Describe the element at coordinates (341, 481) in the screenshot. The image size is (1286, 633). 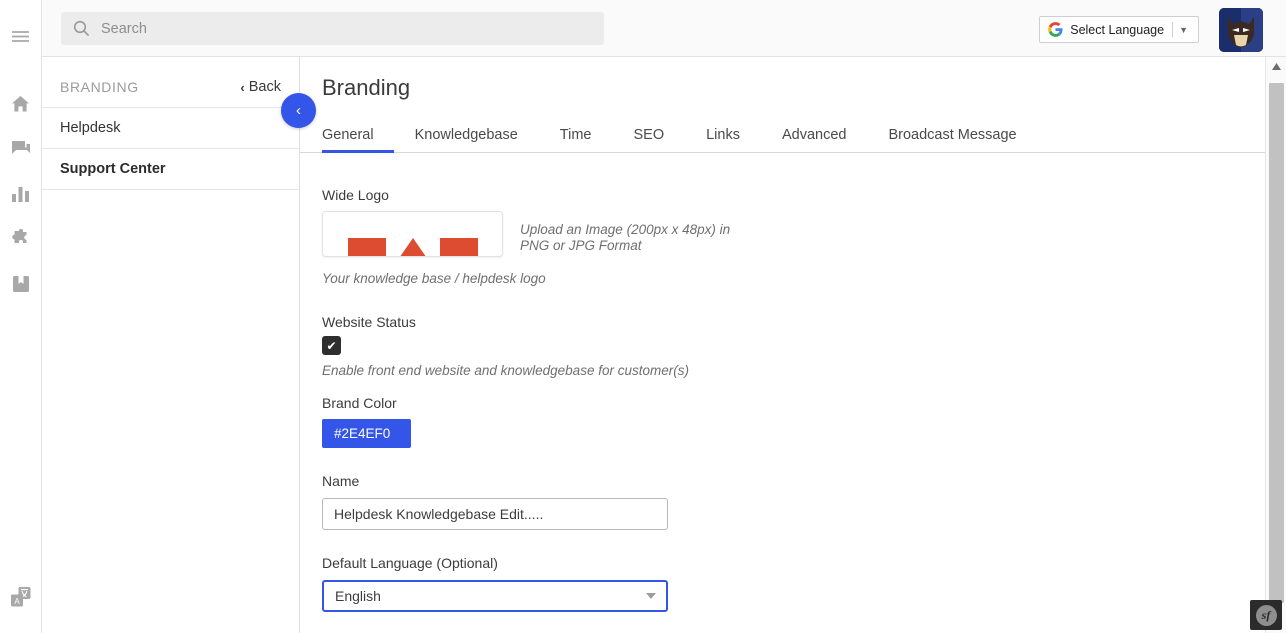
I see `name-label: Name` at that location.